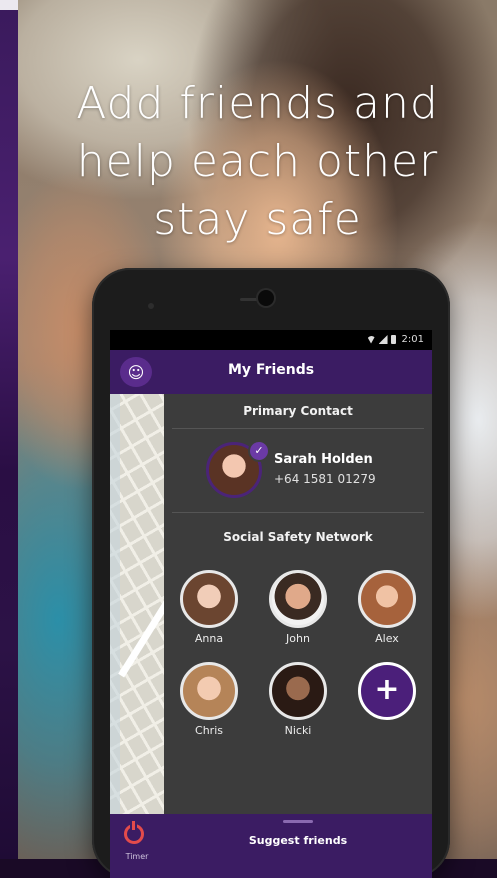 The width and height of the screenshot is (497, 878). What do you see at coordinates (298, 840) in the screenshot?
I see `suggest-friends-label: Suggest friends` at bounding box center [298, 840].